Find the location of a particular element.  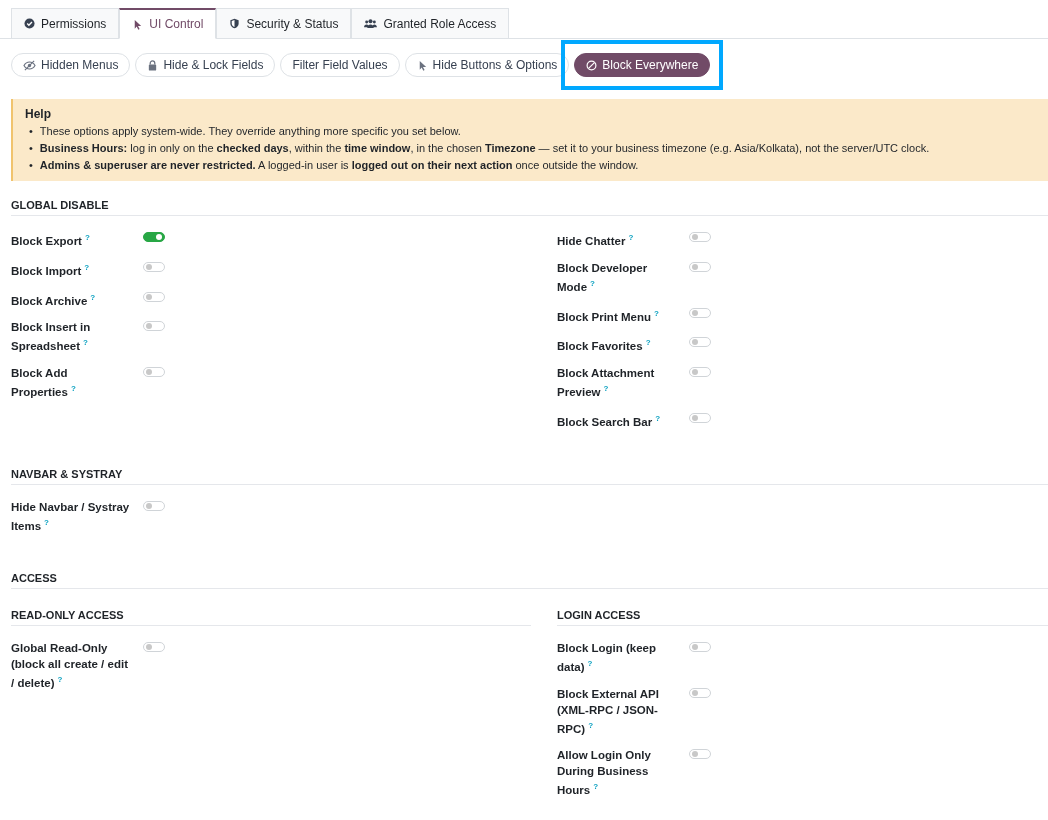

tab: Permissions is located at coordinates (65, 23).